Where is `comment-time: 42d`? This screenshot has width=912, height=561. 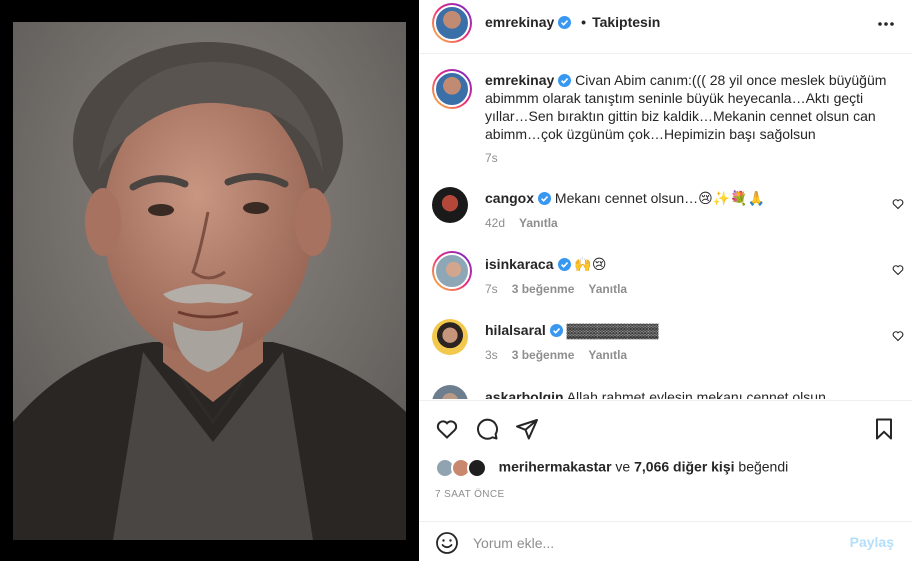
comment-time: 42d is located at coordinates (495, 223).